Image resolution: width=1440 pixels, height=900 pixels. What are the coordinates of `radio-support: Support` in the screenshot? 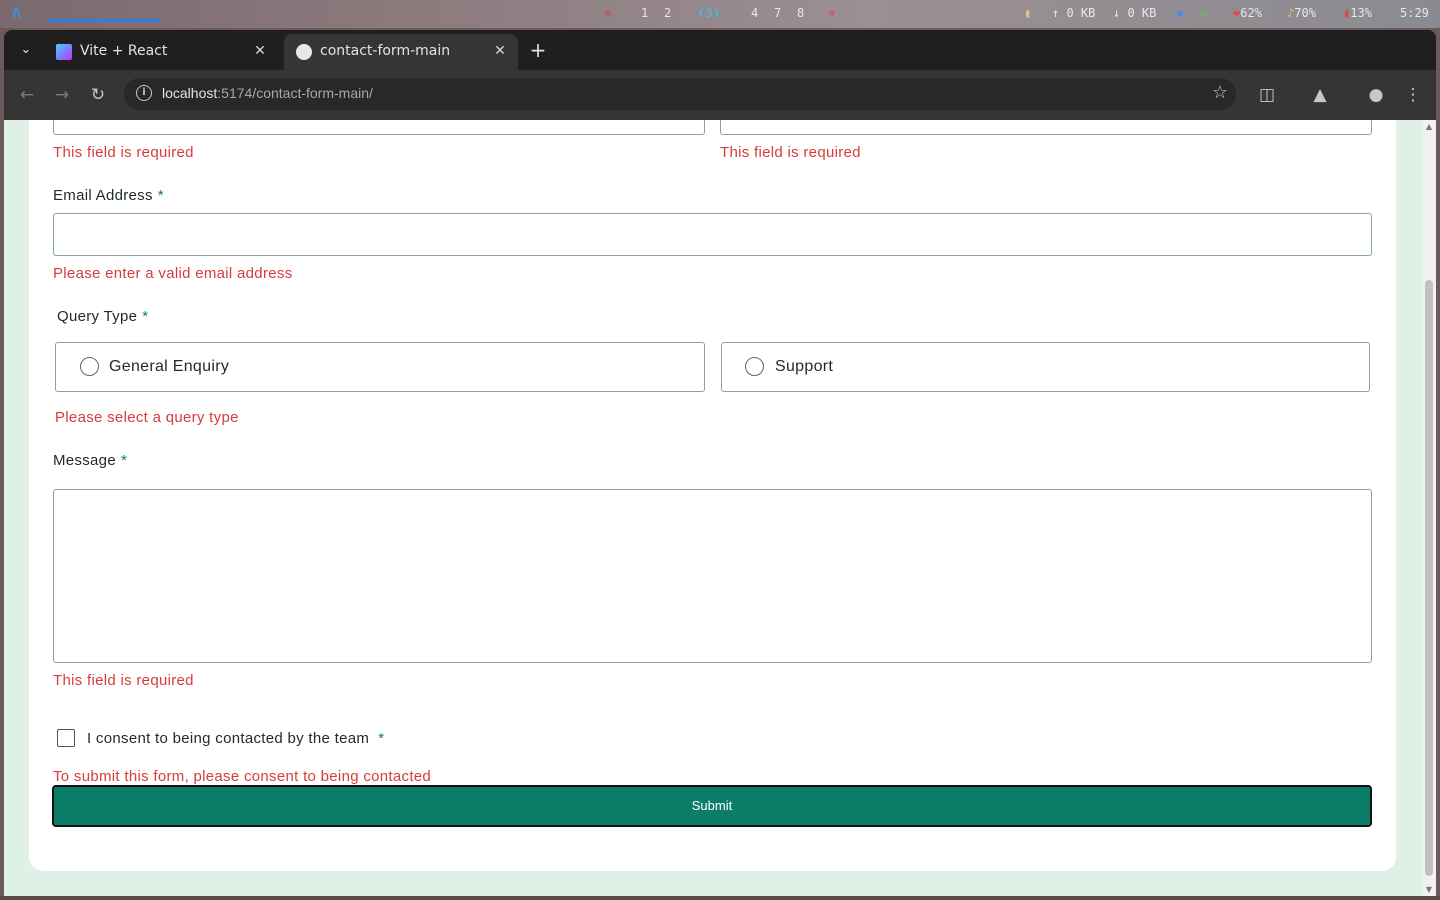 It's located at (1045, 367).